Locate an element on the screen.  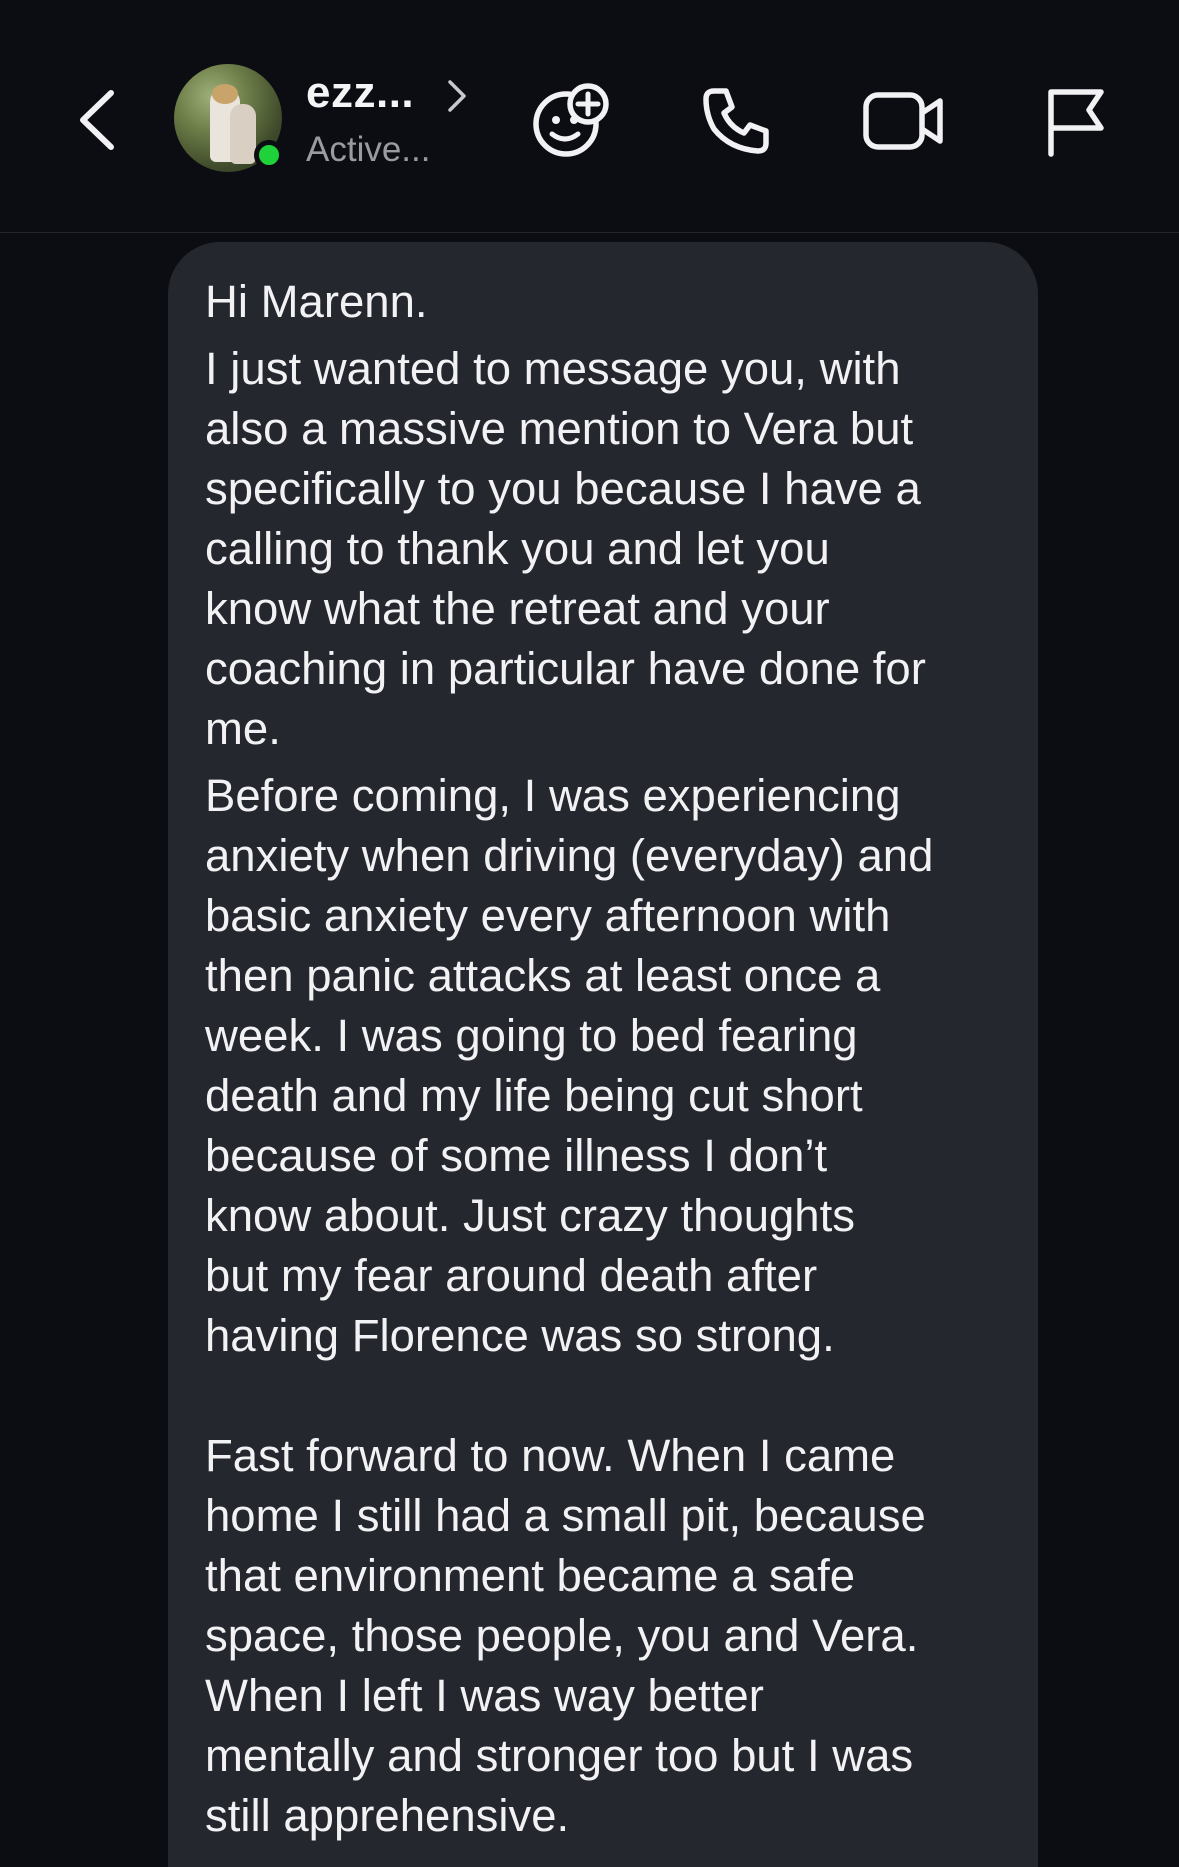
contact-avatar is located at coordinates (229, 118).